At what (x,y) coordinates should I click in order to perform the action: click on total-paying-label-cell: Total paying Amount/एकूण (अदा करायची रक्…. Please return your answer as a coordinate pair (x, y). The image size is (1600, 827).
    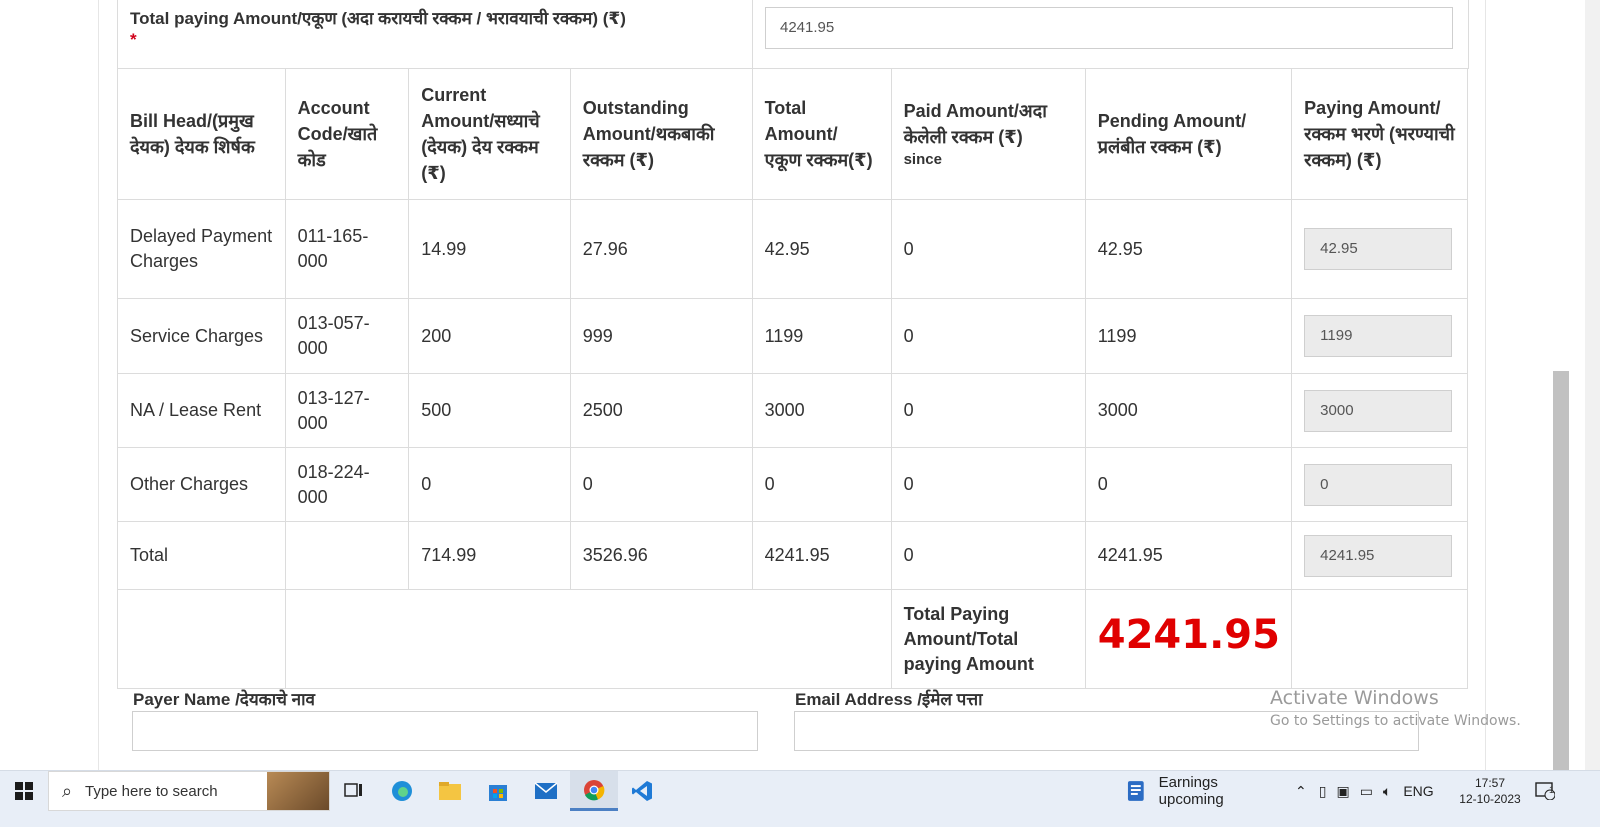
    Looking at the image, I should click on (435, 34).